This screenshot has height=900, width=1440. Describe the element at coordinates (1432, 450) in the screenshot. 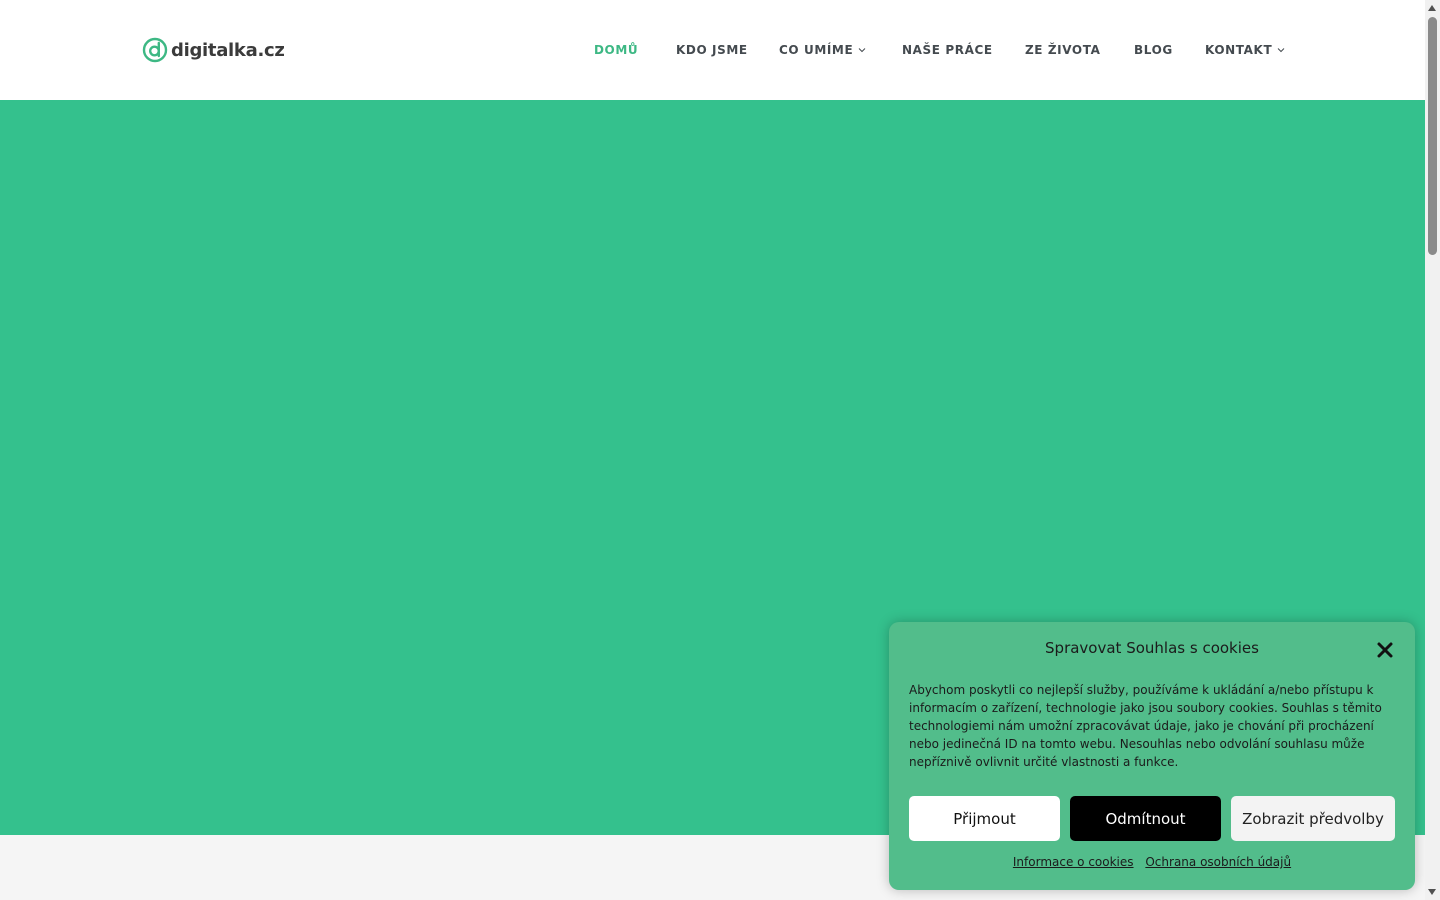

I see `page-scrollbar` at that location.